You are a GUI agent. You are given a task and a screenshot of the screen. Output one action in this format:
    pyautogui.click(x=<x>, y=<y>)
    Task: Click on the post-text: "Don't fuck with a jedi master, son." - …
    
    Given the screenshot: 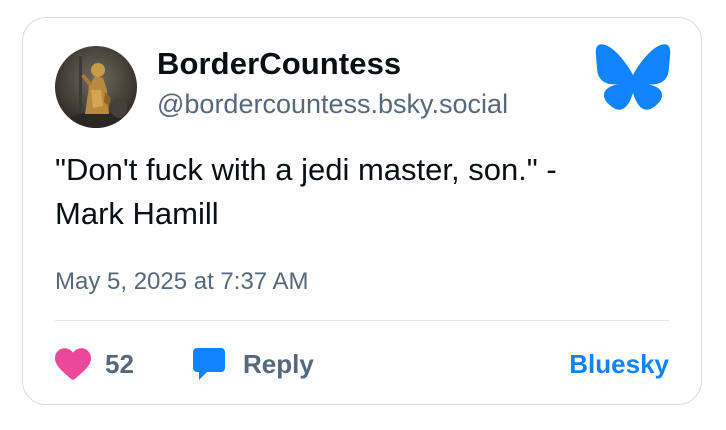 What is the action you would take?
    pyautogui.click(x=306, y=191)
    